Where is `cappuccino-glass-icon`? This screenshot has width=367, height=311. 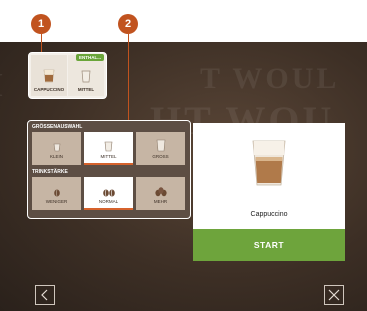 cappuccino-glass-icon is located at coordinates (269, 163).